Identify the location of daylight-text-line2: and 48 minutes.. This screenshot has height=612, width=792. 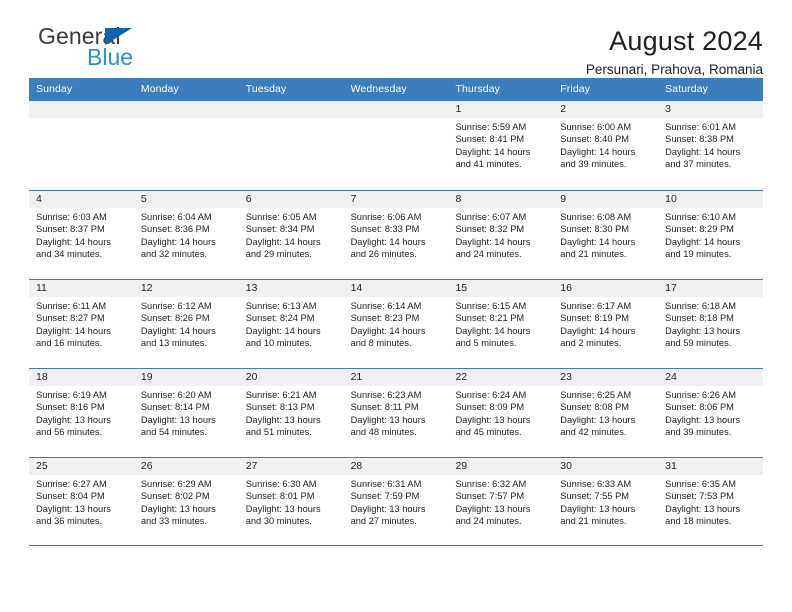
(383, 432).